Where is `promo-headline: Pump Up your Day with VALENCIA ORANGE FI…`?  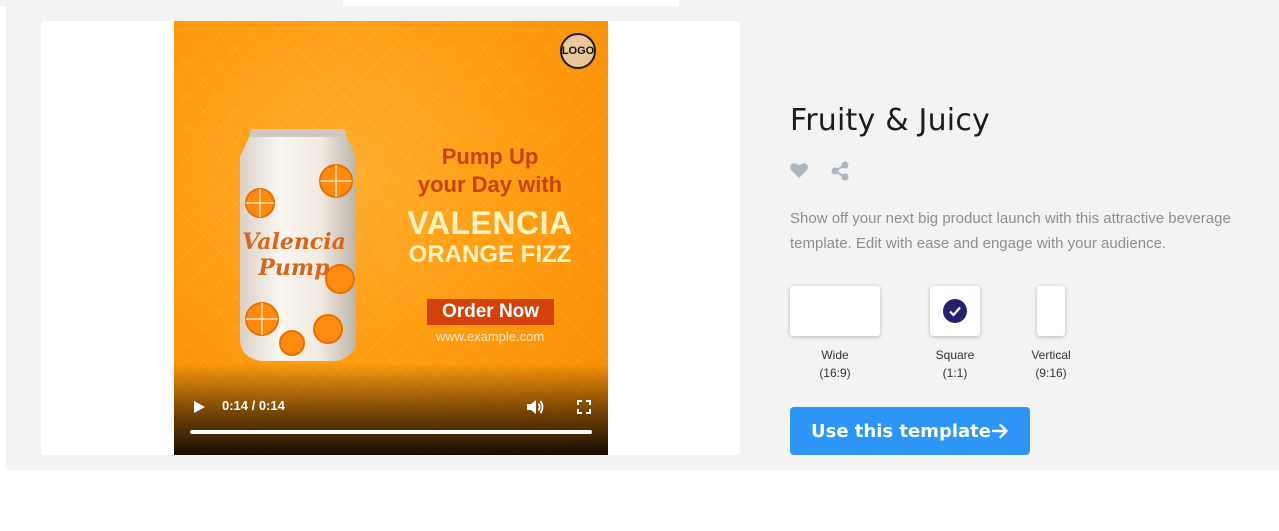 promo-headline: Pump Up your Day with VALENCIA ORANGE FI… is located at coordinates (490, 206).